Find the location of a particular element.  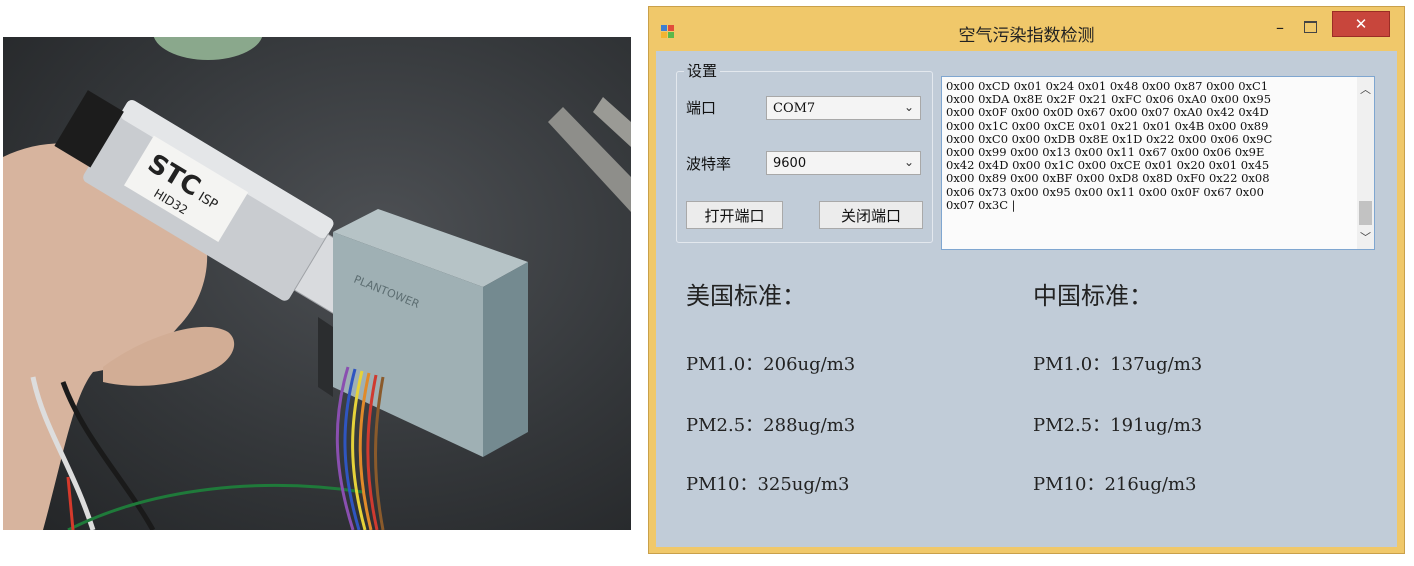

minimize-button: – is located at coordinates (1280, 27).